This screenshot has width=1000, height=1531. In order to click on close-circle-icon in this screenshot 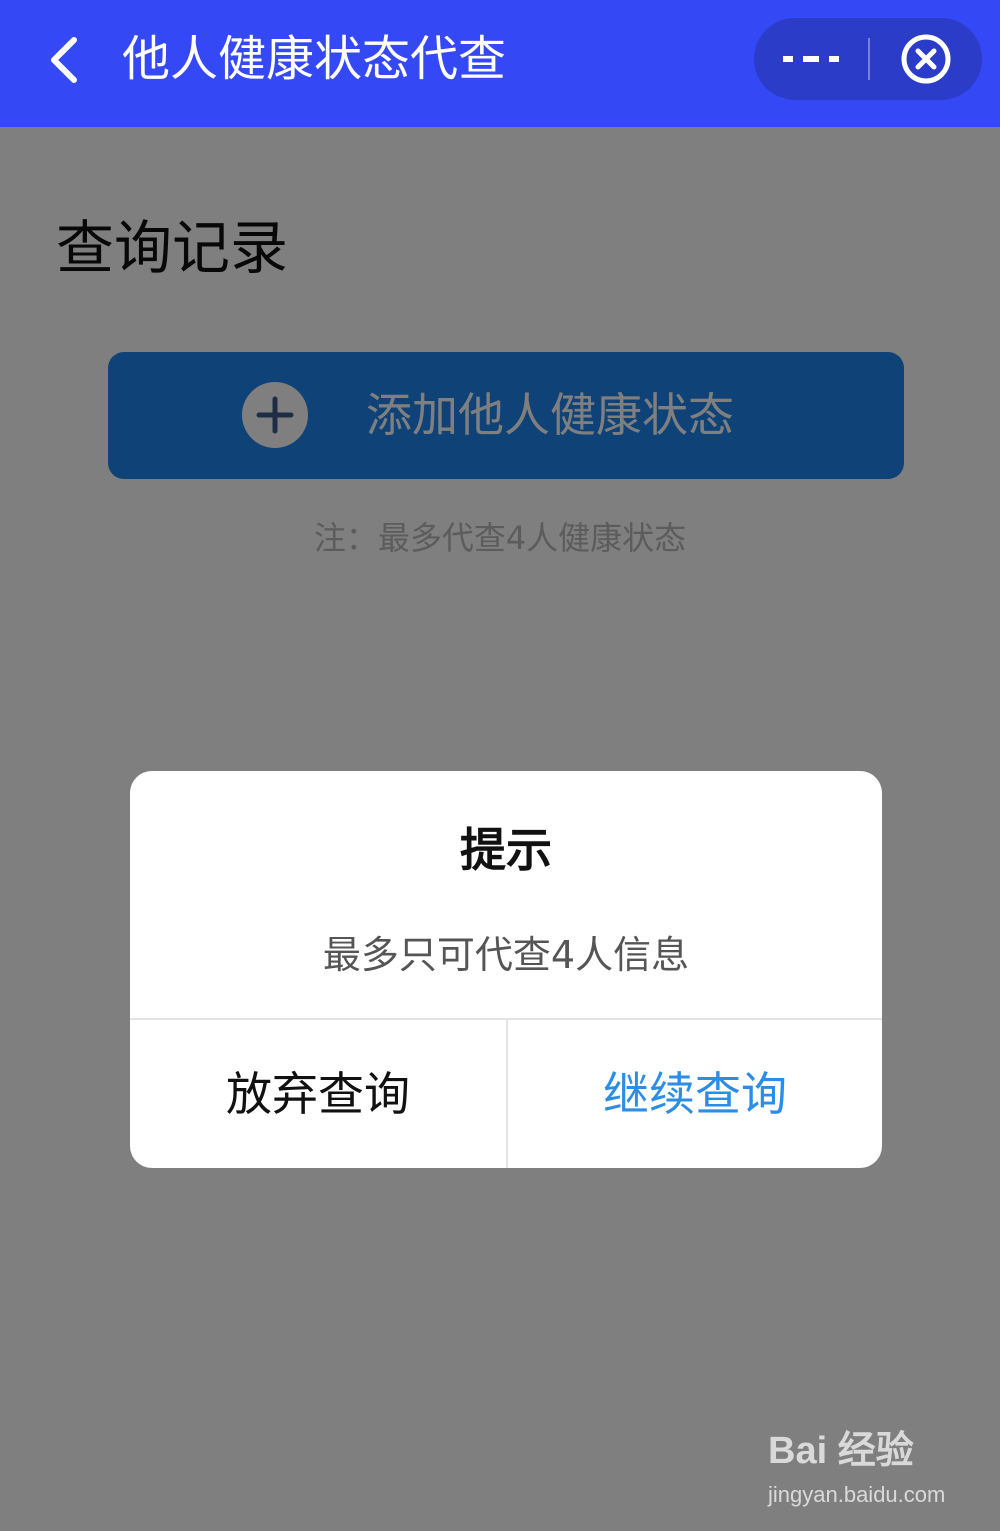, I will do `click(926, 59)`.